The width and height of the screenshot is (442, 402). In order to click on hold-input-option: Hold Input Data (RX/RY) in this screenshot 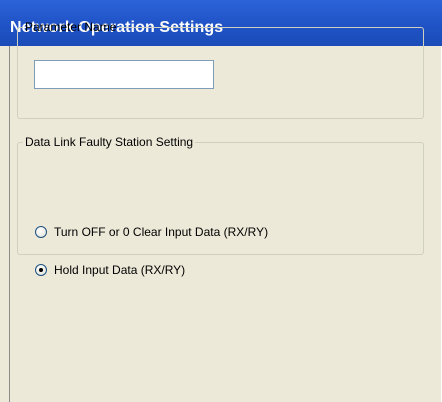, I will do `click(110, 270)`.